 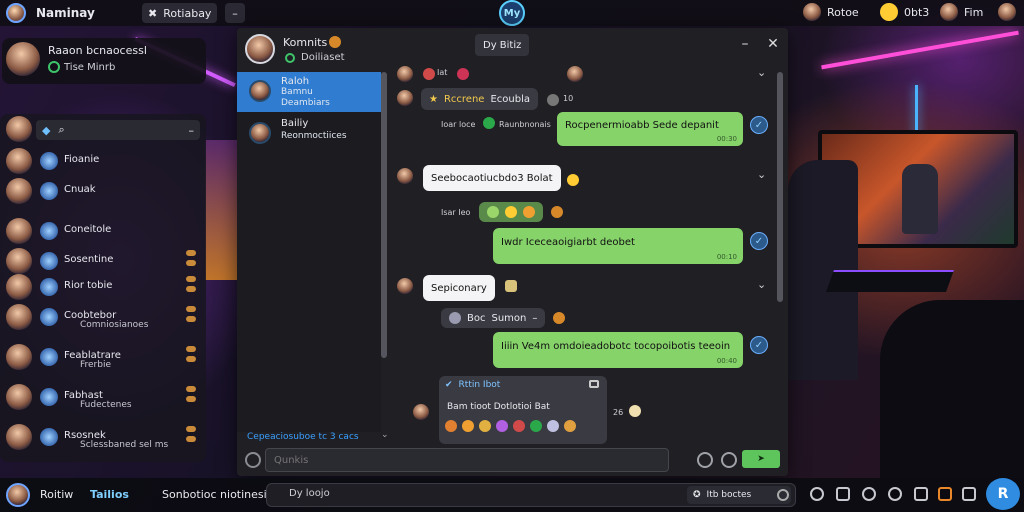 I want to click on contact-row: Feablatrare Frerbie, so click(x=103, y=357).